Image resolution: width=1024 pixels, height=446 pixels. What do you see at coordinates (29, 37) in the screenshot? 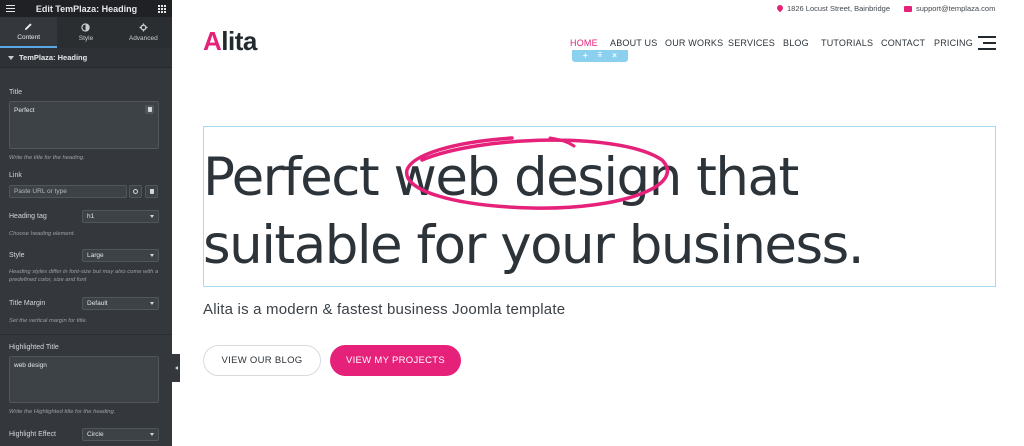
I see `tab-content-label: Content` at bounding box center [29, 37].